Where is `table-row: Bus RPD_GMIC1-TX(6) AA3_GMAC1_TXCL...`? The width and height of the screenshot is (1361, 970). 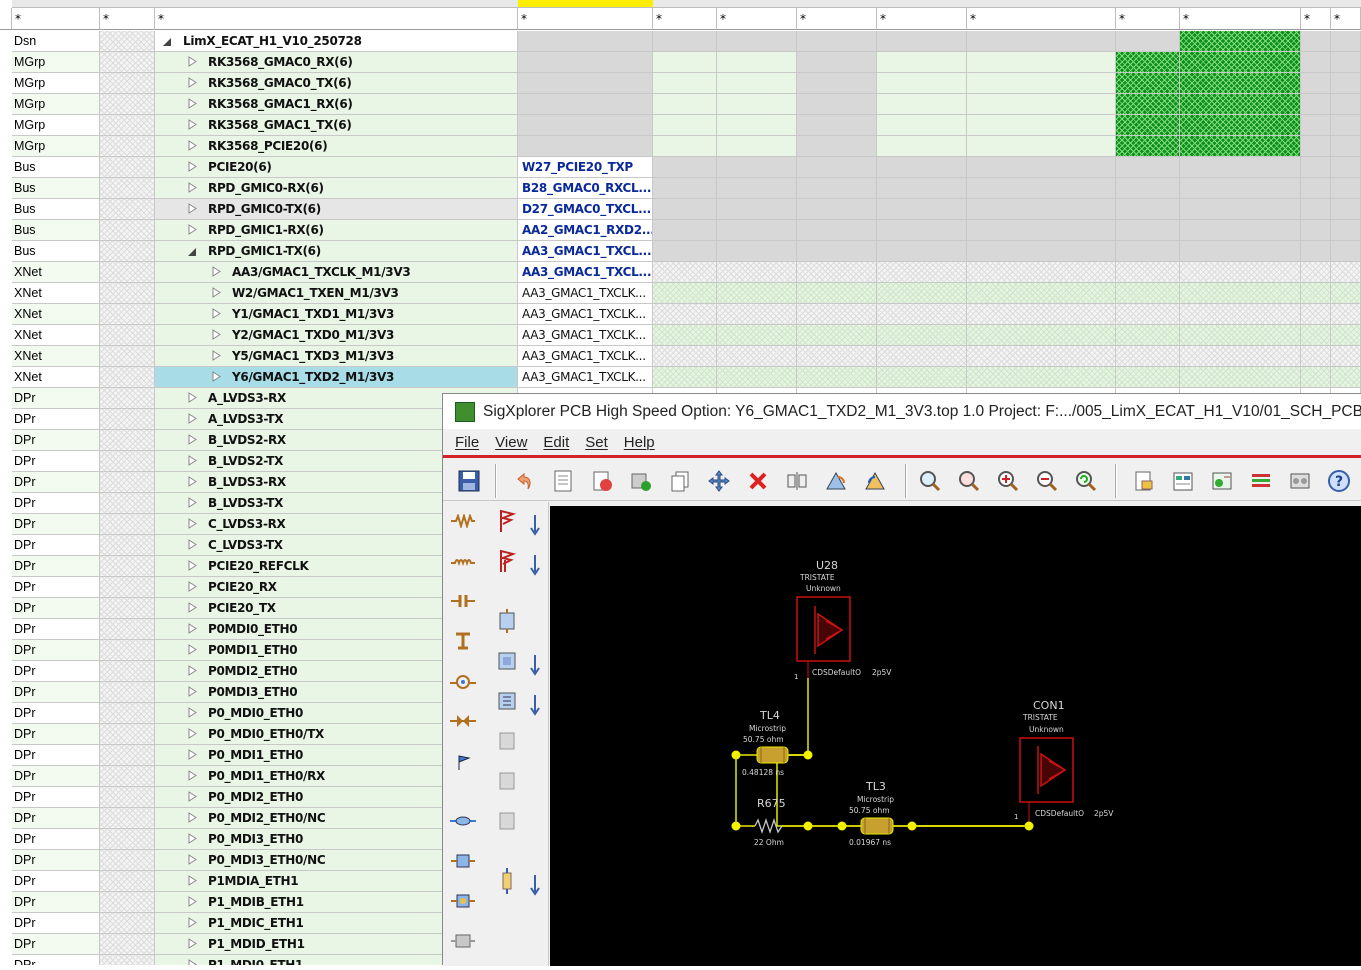 table-row: Bus RPD_GMIC1-TX(6) AA3_GMAC1_TXCL... is located at coordinates (680, 251).